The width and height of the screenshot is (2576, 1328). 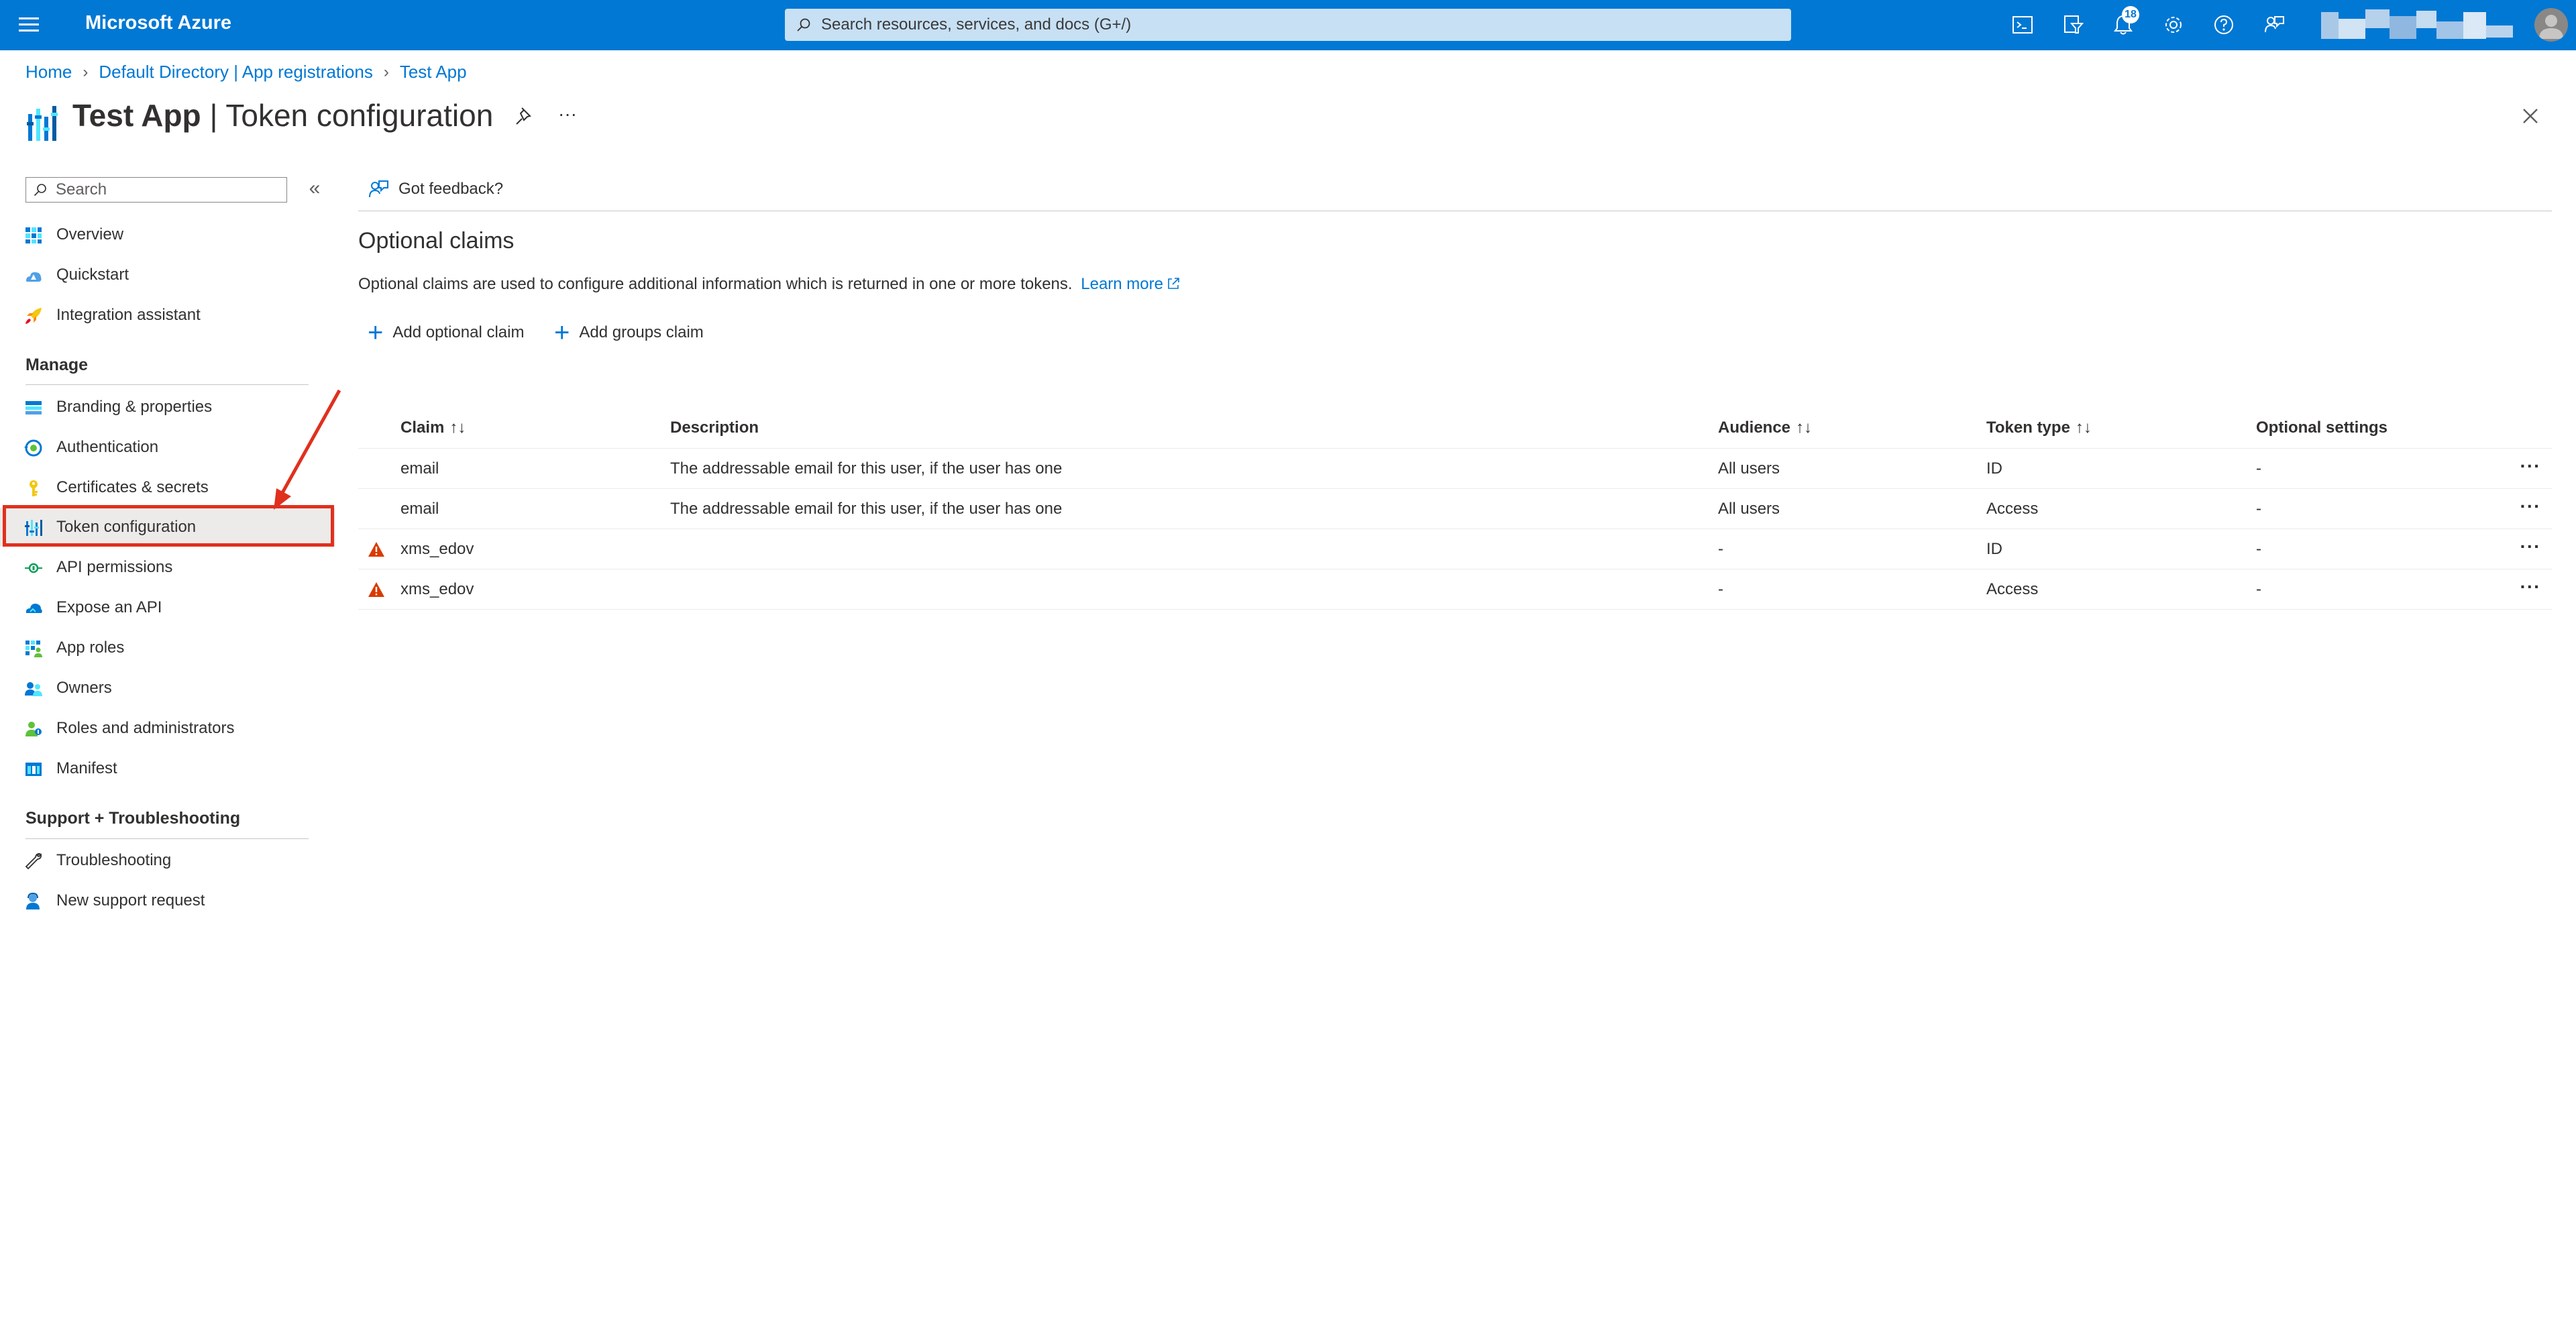 I want to click on warning-icon, so click(x=376, y=589).